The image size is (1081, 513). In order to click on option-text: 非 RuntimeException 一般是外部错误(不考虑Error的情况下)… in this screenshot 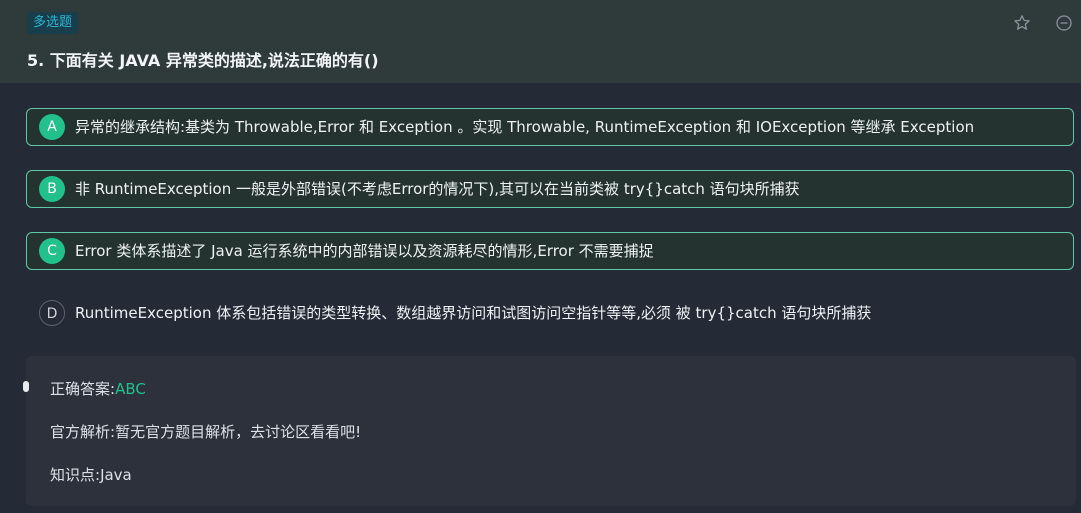, I will do `click(437, 189)`.